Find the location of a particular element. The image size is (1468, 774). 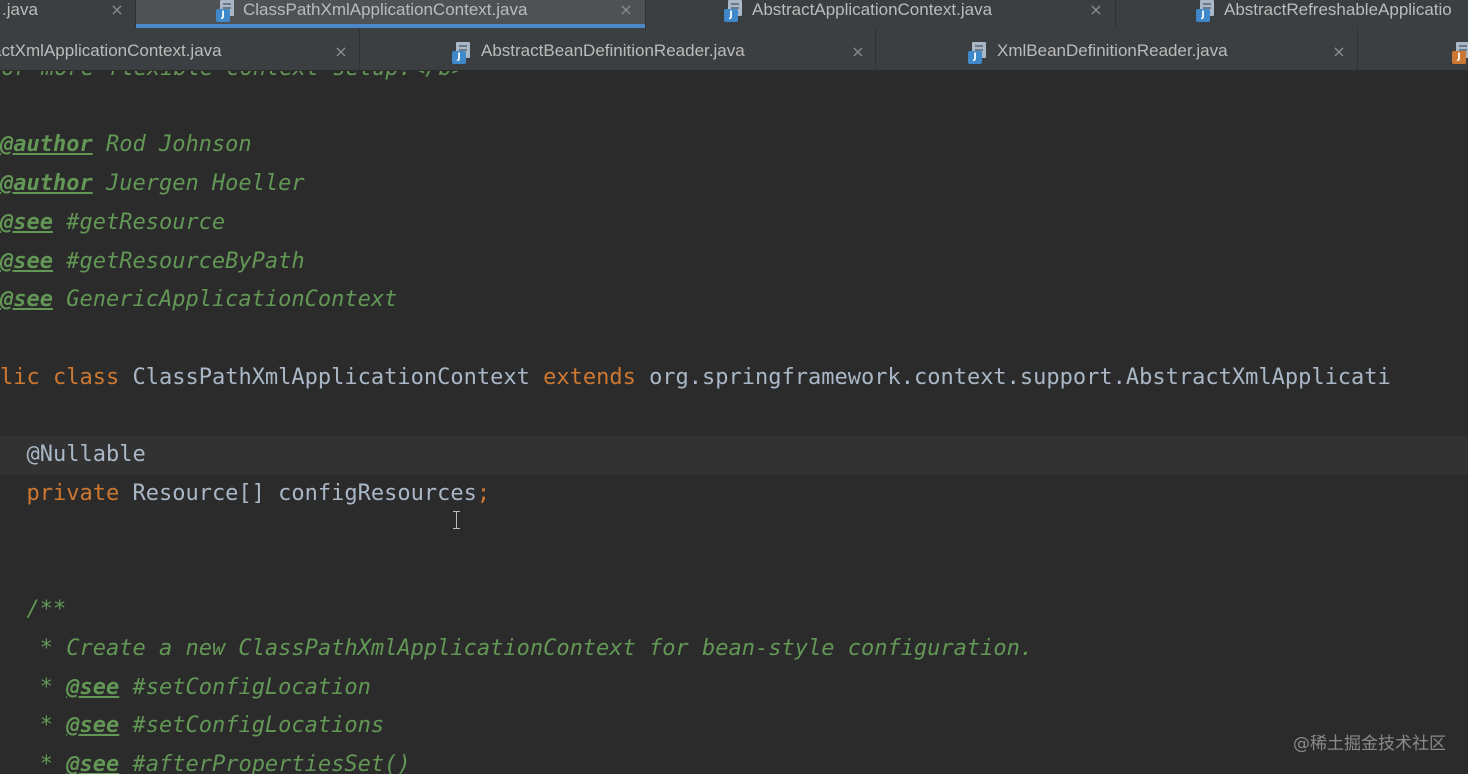

tab-abstractrefreshableapplicationcontext: J AbstractRefreshableApplicatio is located at coordinates (1292, 14).